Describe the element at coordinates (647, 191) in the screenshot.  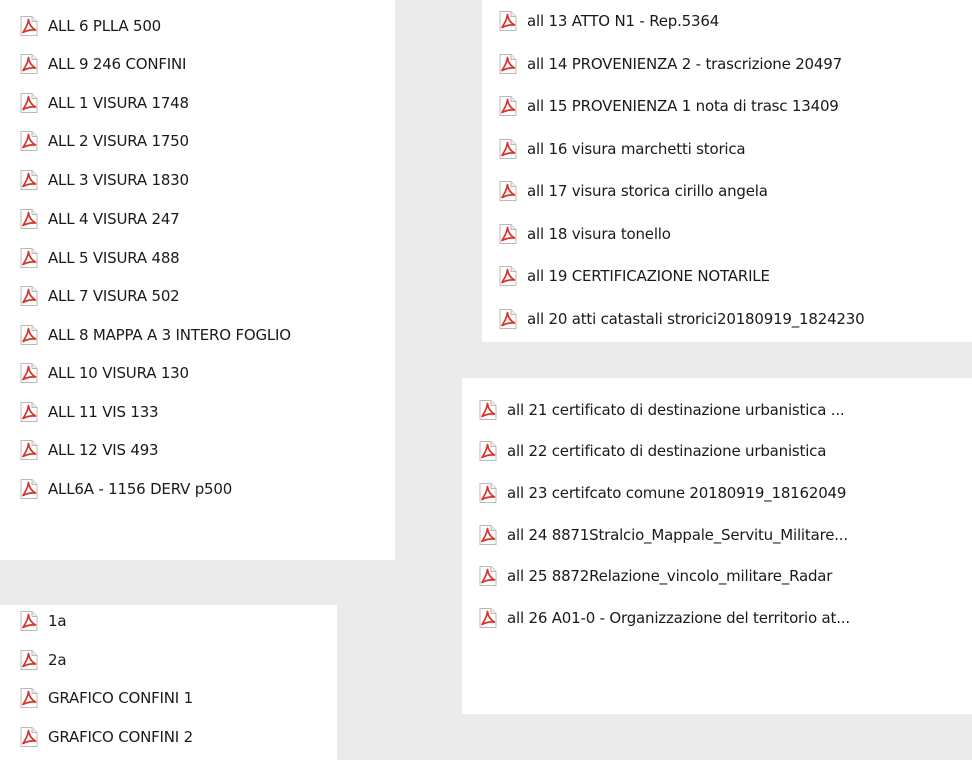
I see `file-name: all 17 visura storica cirillo angela` at that location.